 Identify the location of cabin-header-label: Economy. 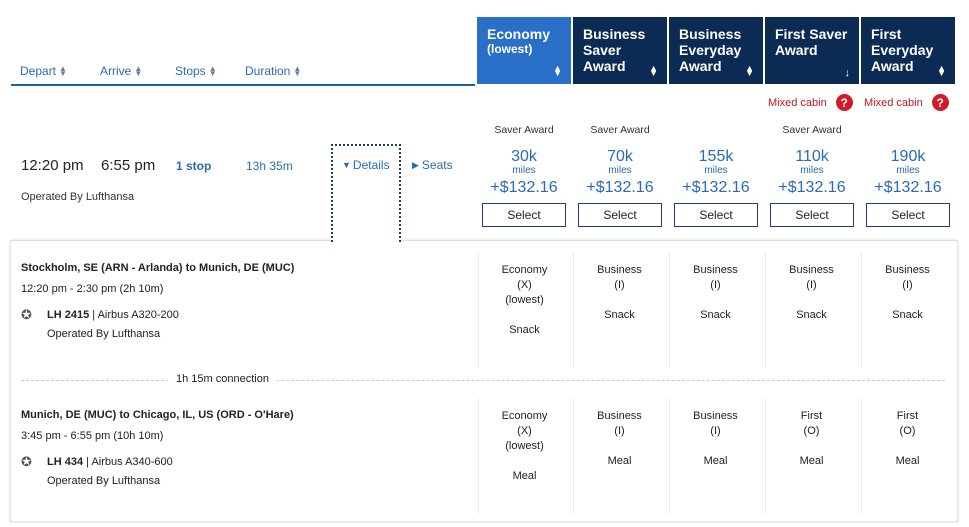
(519, 34).